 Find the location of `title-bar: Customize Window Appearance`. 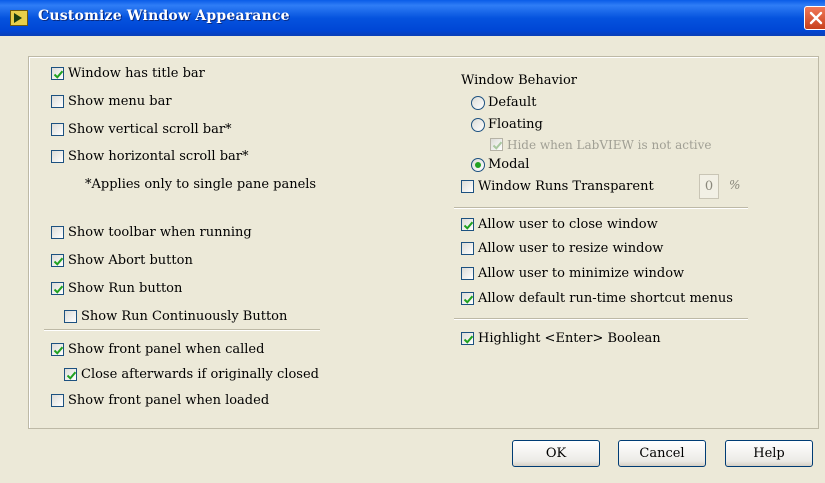

title-bar: Customize Window Appearance is located at coordinates (412, 18).